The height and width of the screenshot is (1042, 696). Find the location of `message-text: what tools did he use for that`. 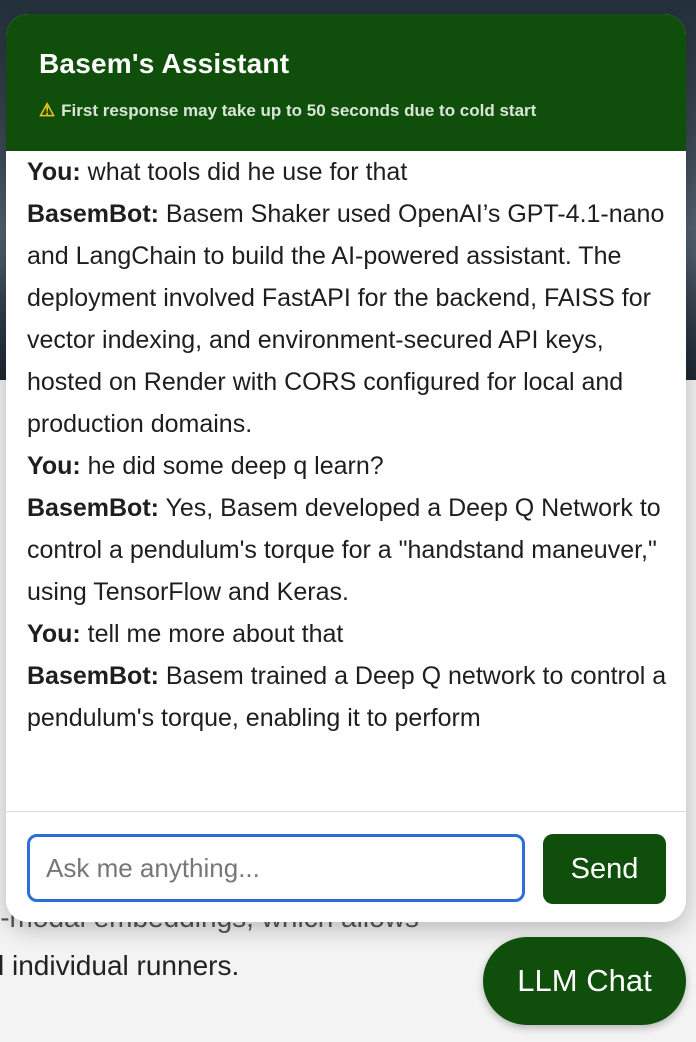

message-text: what tools did he use for that is located at coordinates (244, 172).